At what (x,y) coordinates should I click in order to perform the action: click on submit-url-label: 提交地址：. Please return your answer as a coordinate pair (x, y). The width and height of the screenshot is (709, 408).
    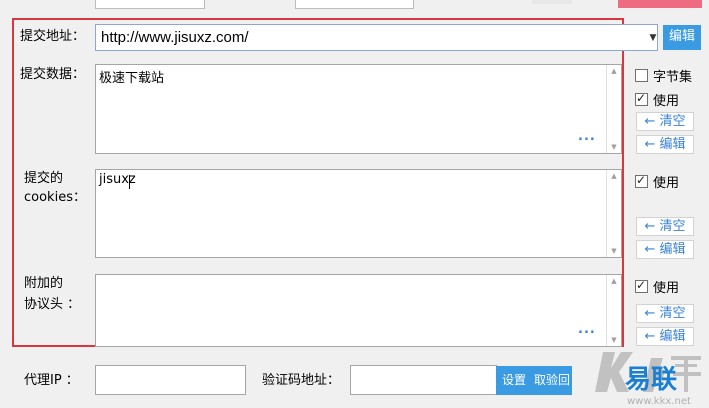
    Looking at the image, I should click on (53, 36).